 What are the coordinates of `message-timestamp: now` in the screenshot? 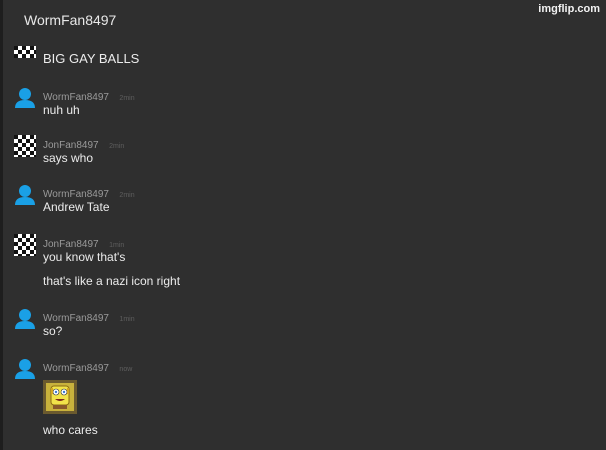 It's located at (126, 369).